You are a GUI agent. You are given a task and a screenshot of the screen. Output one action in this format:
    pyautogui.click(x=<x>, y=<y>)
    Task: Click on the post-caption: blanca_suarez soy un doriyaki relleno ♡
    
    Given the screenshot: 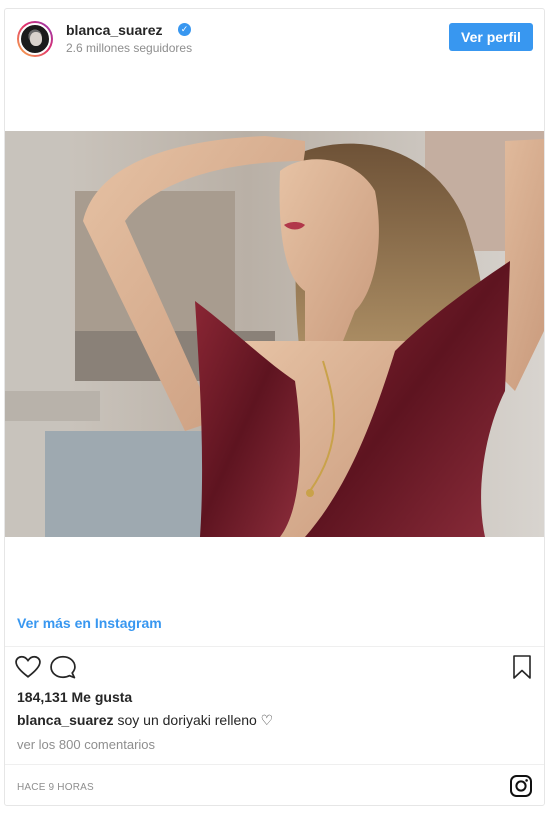 What is the action you would take?
    pyautogui.click(x=145, y=720)
    